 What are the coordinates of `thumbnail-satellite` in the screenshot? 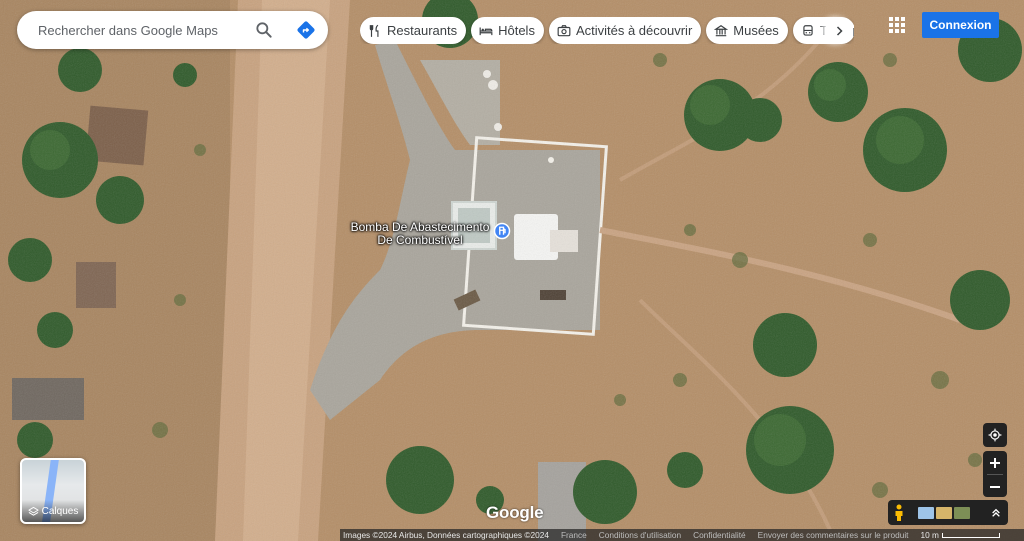 It's located at (962, 512).